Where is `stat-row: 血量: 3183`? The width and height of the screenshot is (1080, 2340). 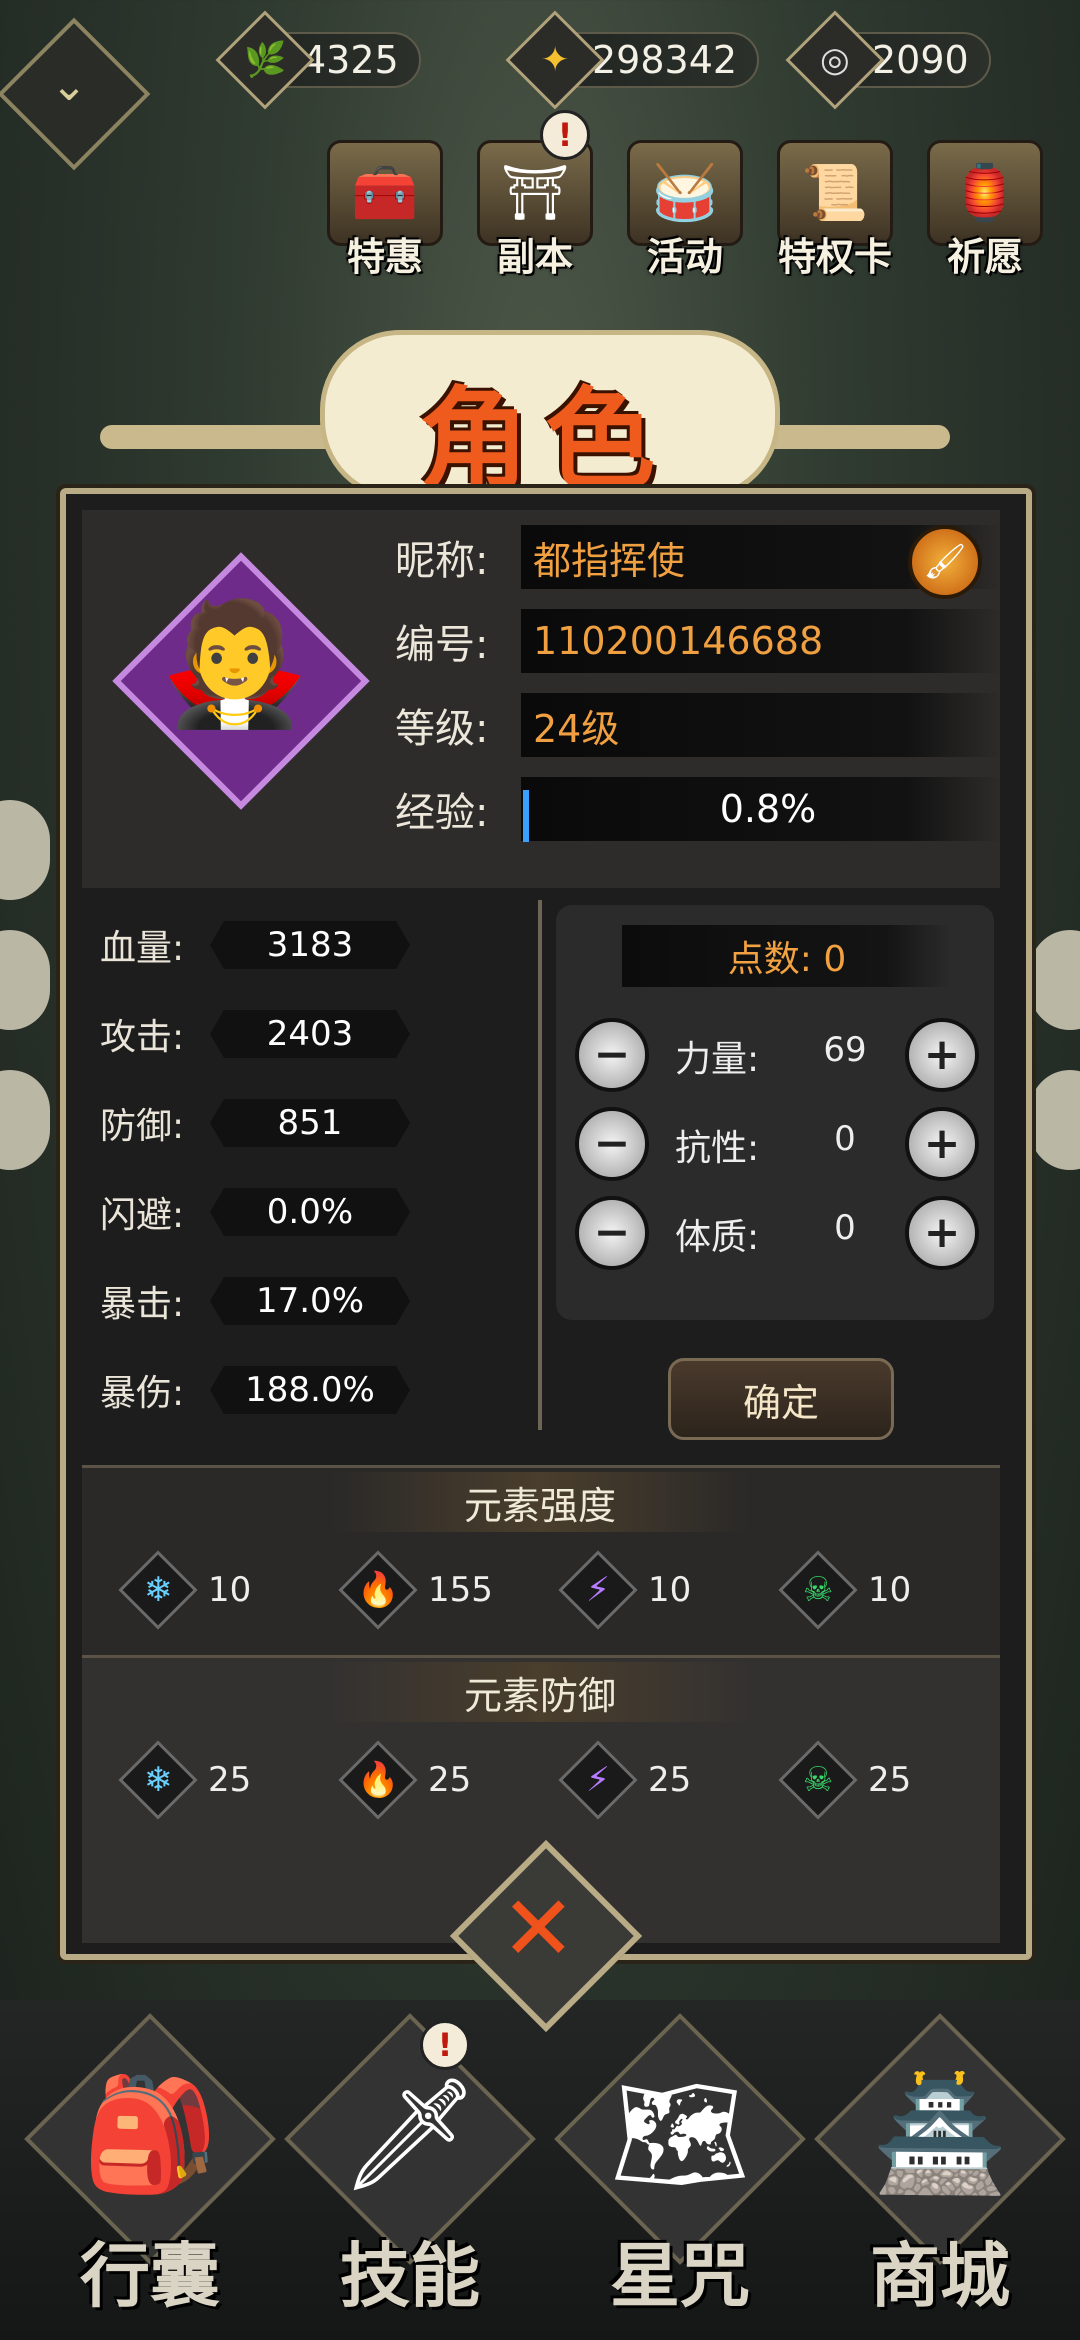 stat-row: 血量: 3183 is located at coordinates (255, 945).